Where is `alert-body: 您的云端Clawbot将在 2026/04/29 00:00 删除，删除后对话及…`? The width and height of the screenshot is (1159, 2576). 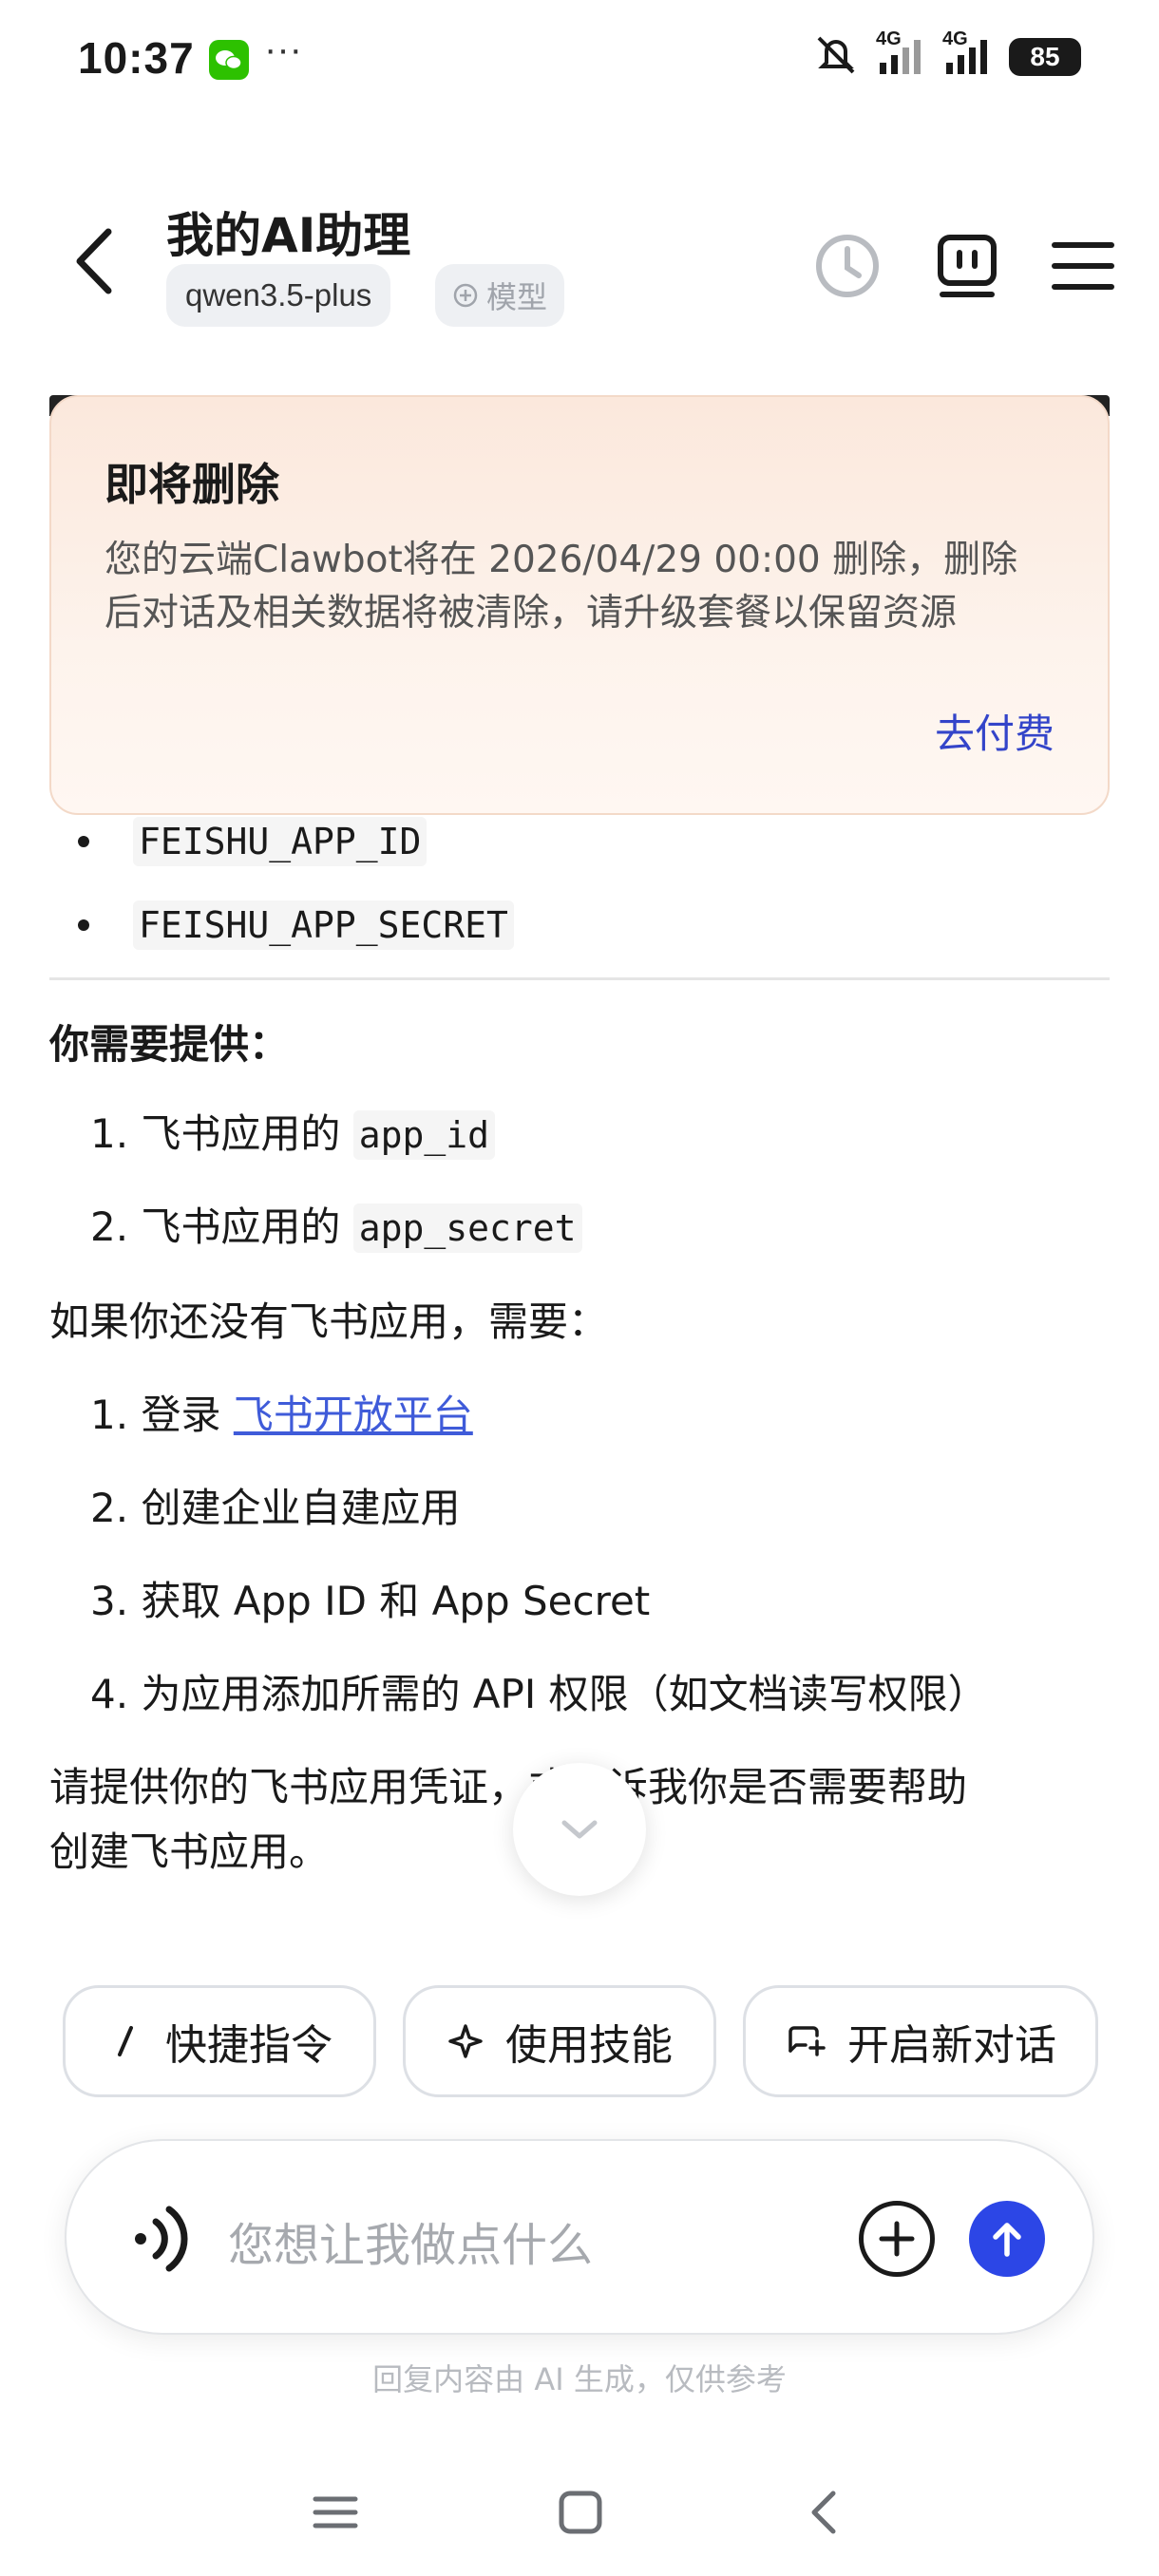 alert-body: 您的云端Clawbot将在 2026/04/29 00:00 删除，删除后对话及… is located at coordinates (561, 587).